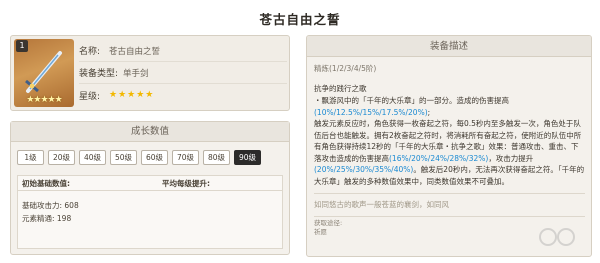  Describe the element at coordinates (150, 212) in the screenshot. I see `stat-table: 初始基础数值: 平均每级提升: 基础攻击力: 608 元素精通: 198` at that location.